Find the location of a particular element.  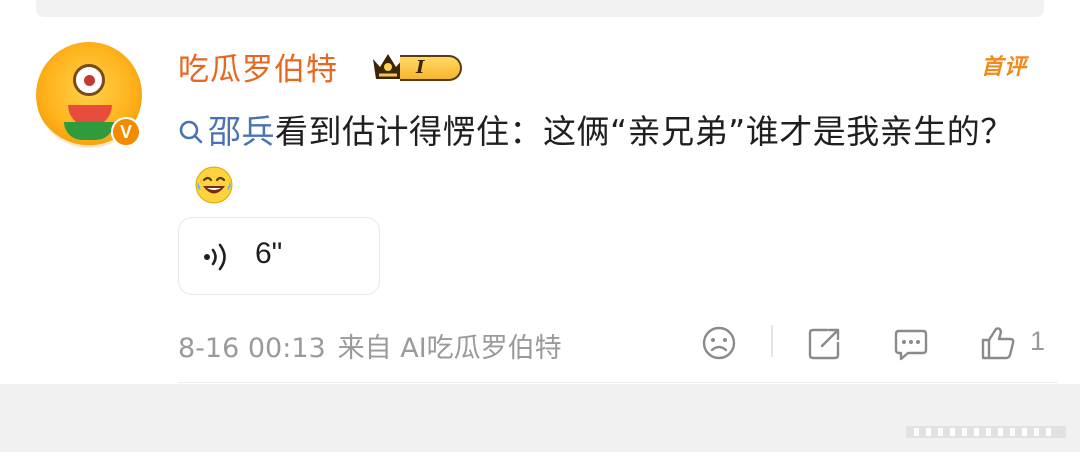

comment-meta: 8-16 00:13 来自 AI吃瓜罗伯特 is located at coordinates (376, 345).